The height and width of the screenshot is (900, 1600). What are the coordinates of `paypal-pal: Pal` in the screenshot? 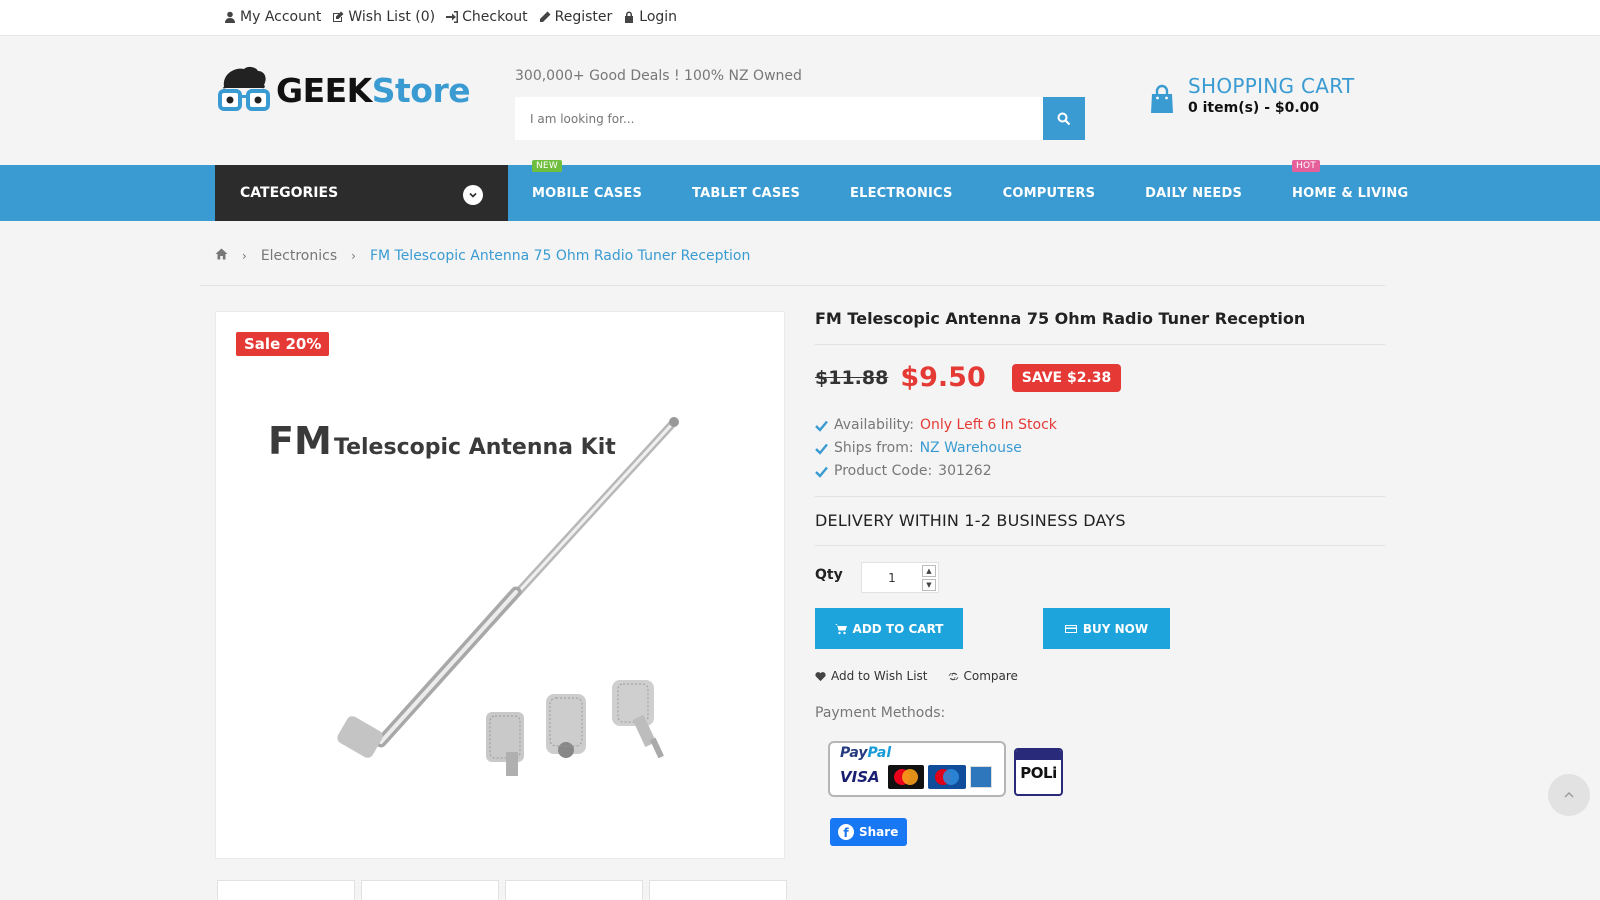 It's located at (879, 753).